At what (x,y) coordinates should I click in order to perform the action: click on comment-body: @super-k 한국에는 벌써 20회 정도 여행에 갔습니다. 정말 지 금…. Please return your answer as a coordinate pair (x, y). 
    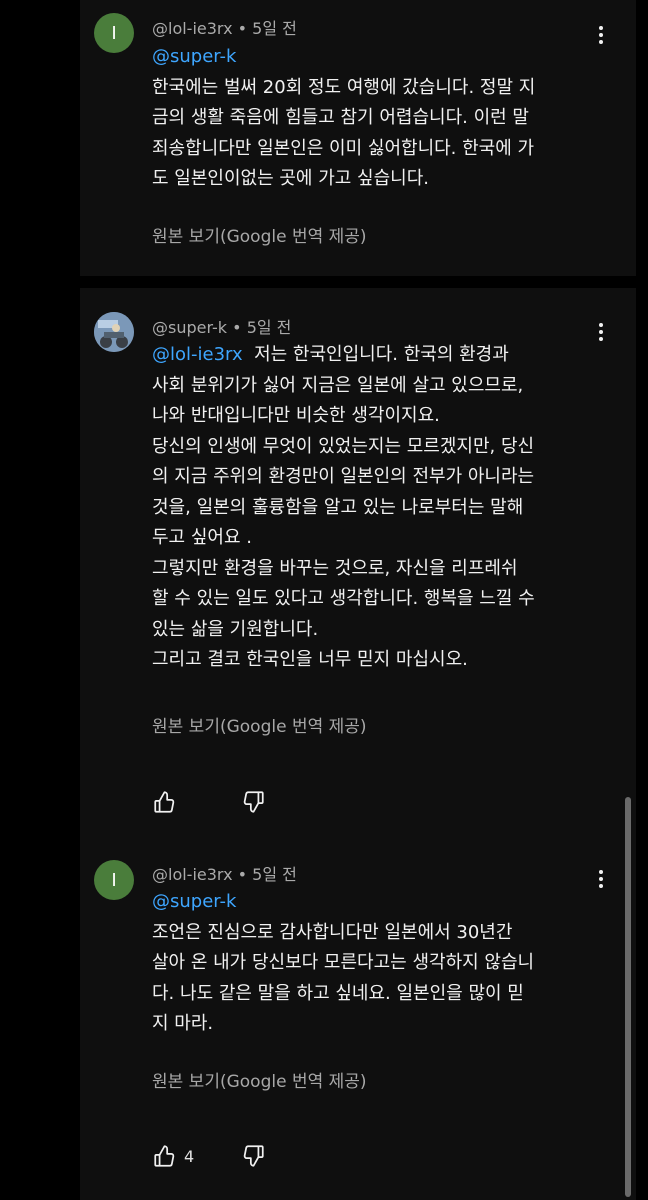
    Looking at the image, I should click on (343, 118).